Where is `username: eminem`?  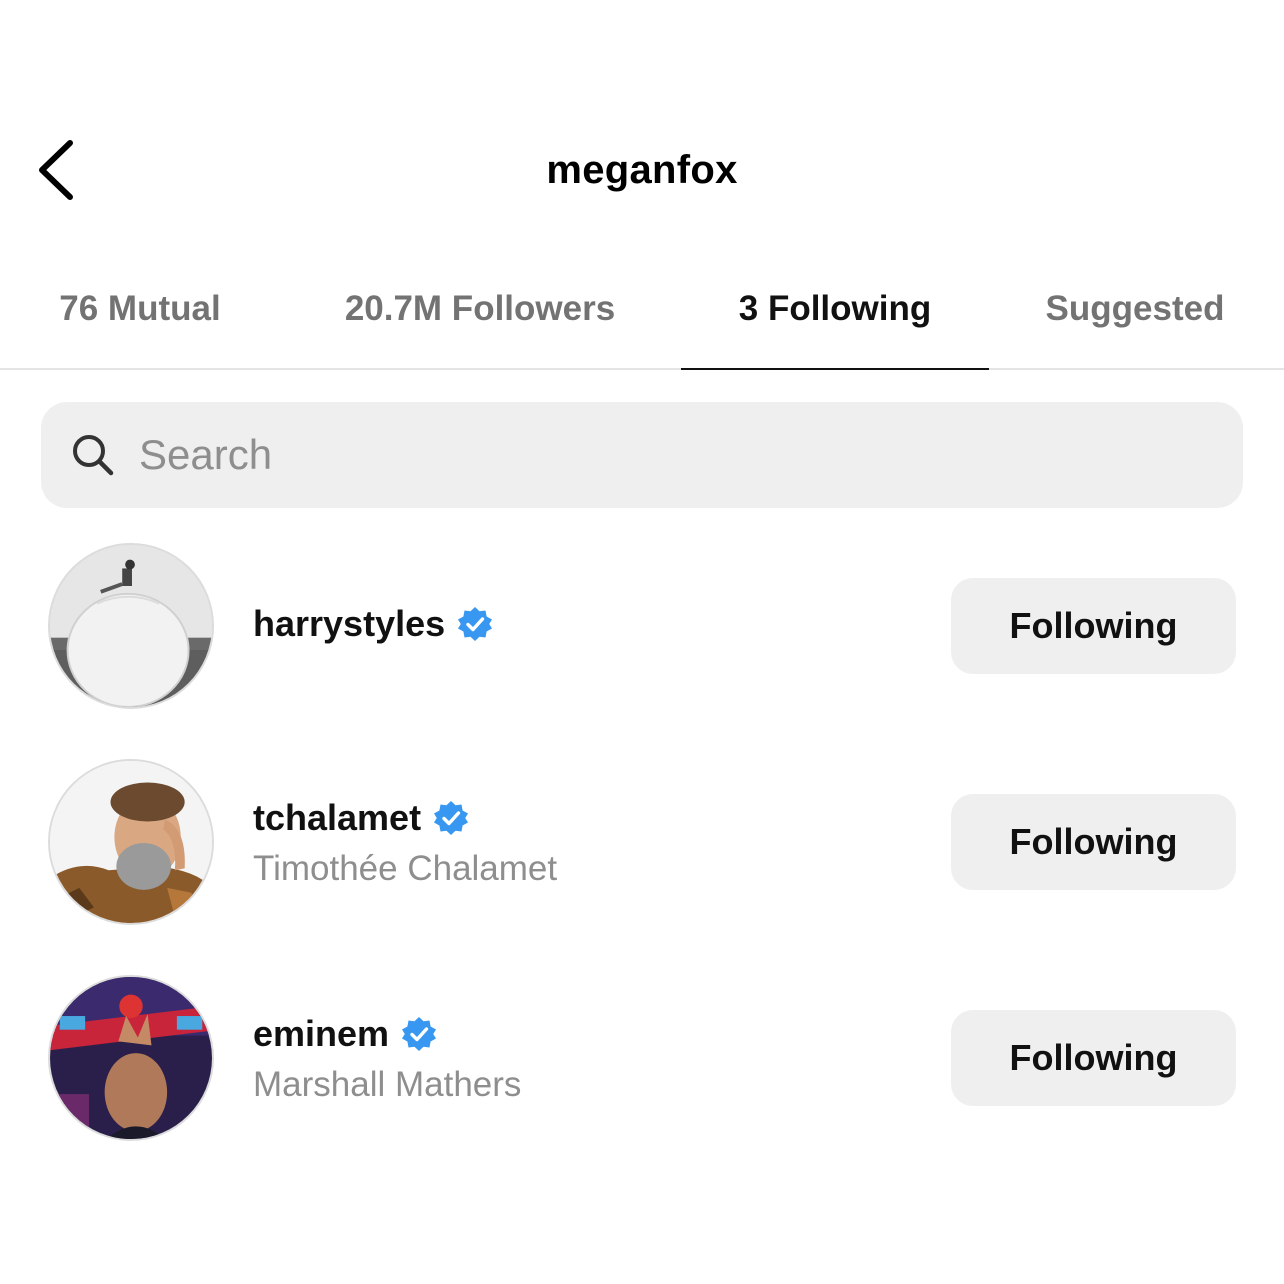
username: eminem is located at coordinates (321, 1034).